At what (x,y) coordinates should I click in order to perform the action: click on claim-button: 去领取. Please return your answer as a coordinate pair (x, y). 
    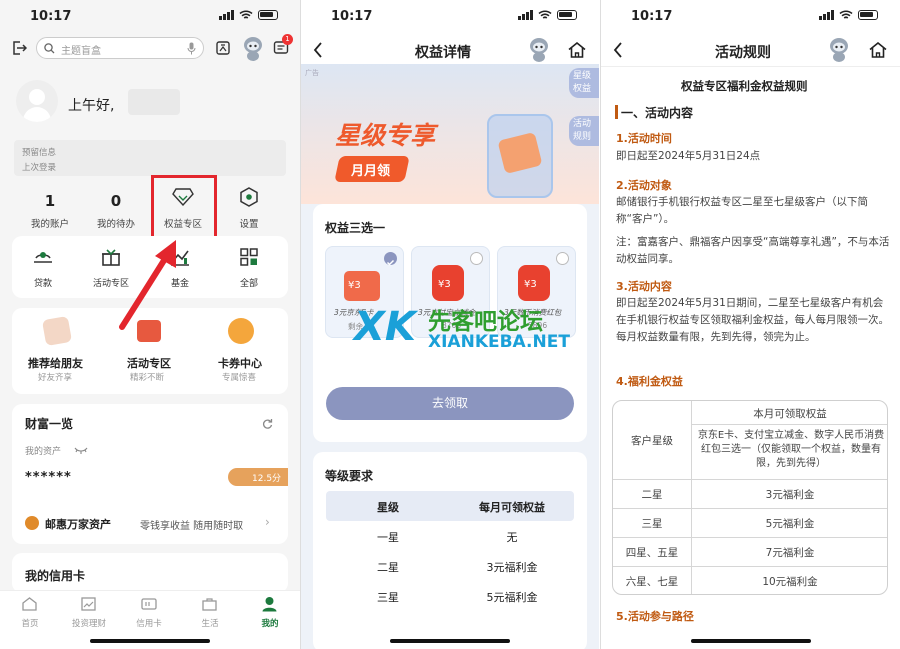
    Looking at the image, I should click on (450, 403).